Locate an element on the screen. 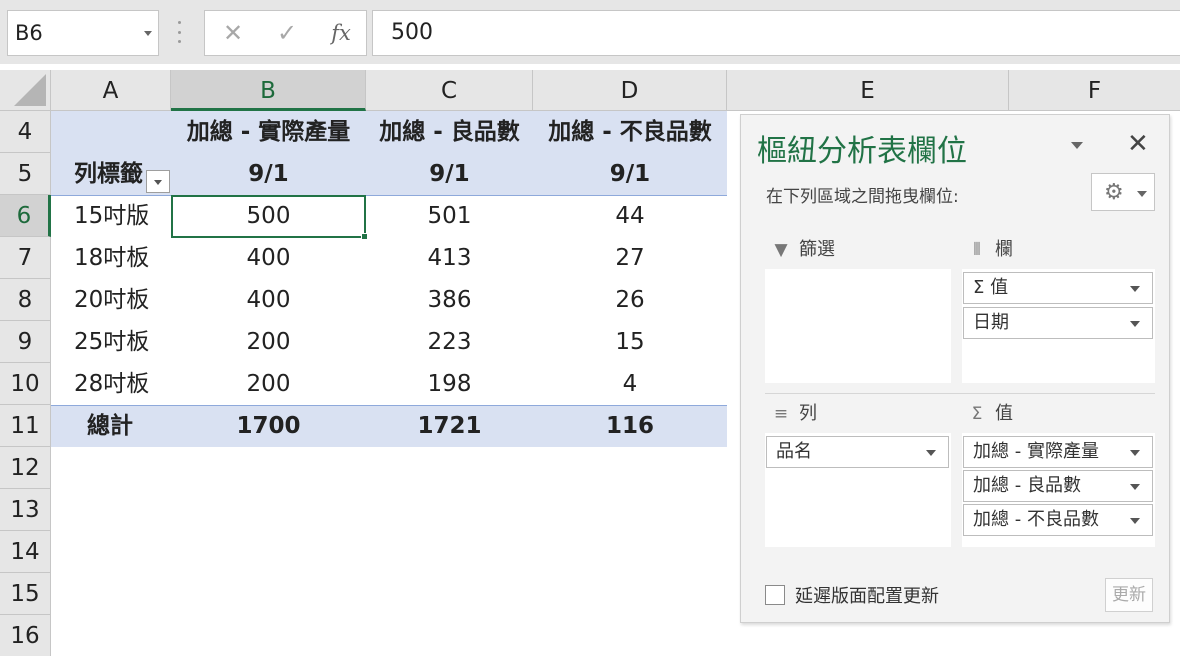  pivot-row-name: 18吋板 is located at coordinates (122, 258).